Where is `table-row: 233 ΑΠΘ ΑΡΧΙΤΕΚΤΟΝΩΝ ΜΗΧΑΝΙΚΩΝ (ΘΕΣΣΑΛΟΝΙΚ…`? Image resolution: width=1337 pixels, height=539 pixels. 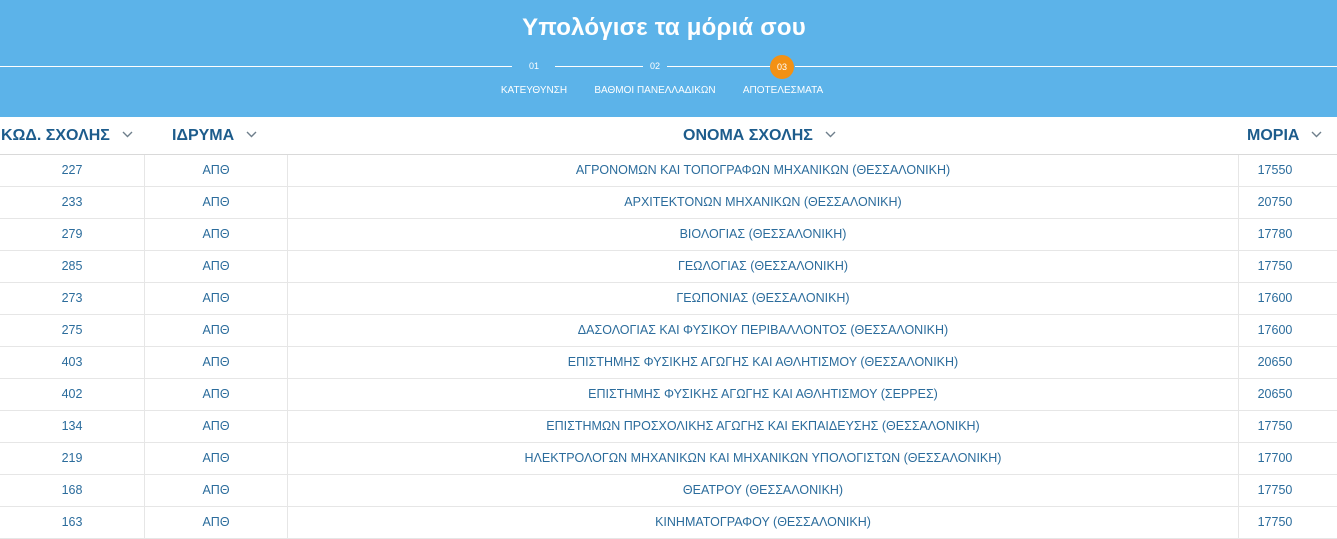 table-row: 233 ΑΠΘ ΑΡΧΙΤΕΚΤΟΝΩΝ ΜΗΧΑΝΙΚΩΝ (ΘΕΣΣΑΛΟΝΙΚ… is located at coordinates (668, 203).